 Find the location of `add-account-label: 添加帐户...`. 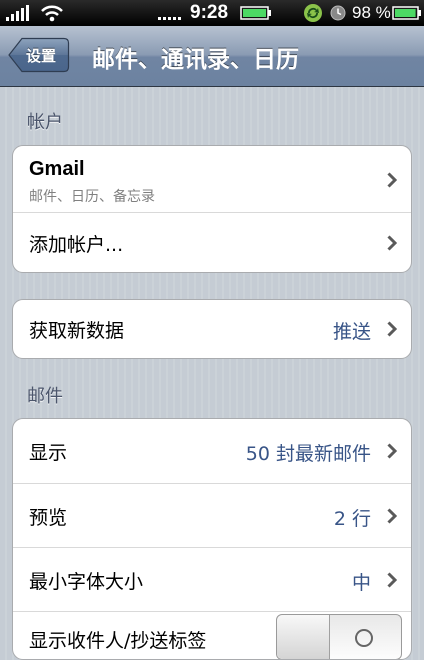

add-account-label: 添加帐户... is located at coordinates (76, 245).